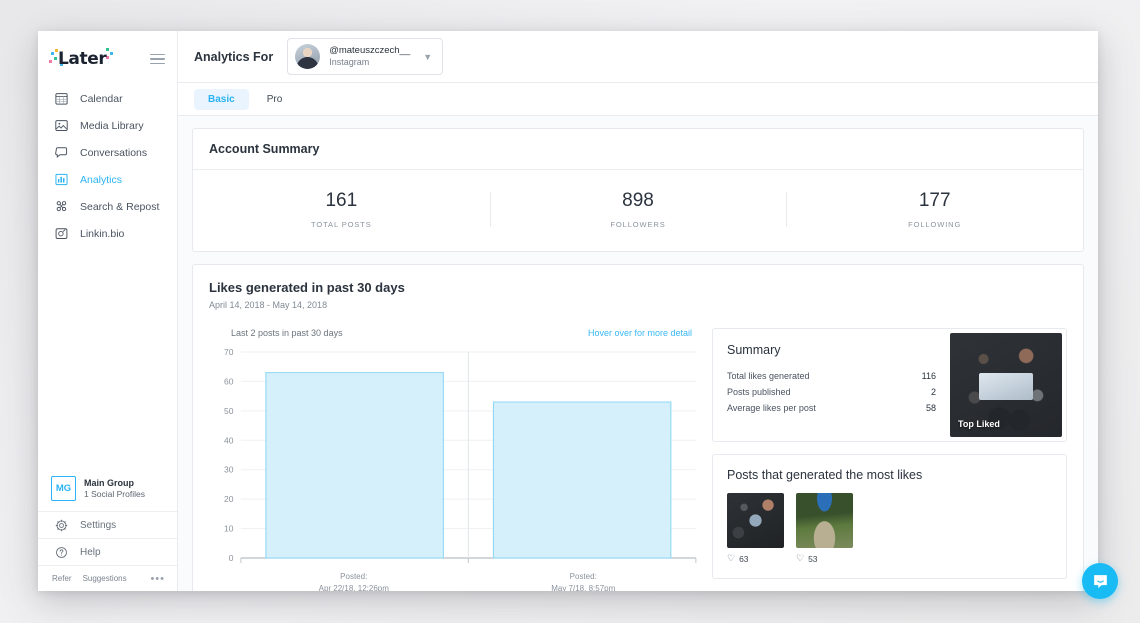 This screenshot has height=623, width=1140. Describe the element at coordinates (889, 528) in the screenshot. I see `top-posts-thumbnails: ♡ 63 ♡ 53` at that location.